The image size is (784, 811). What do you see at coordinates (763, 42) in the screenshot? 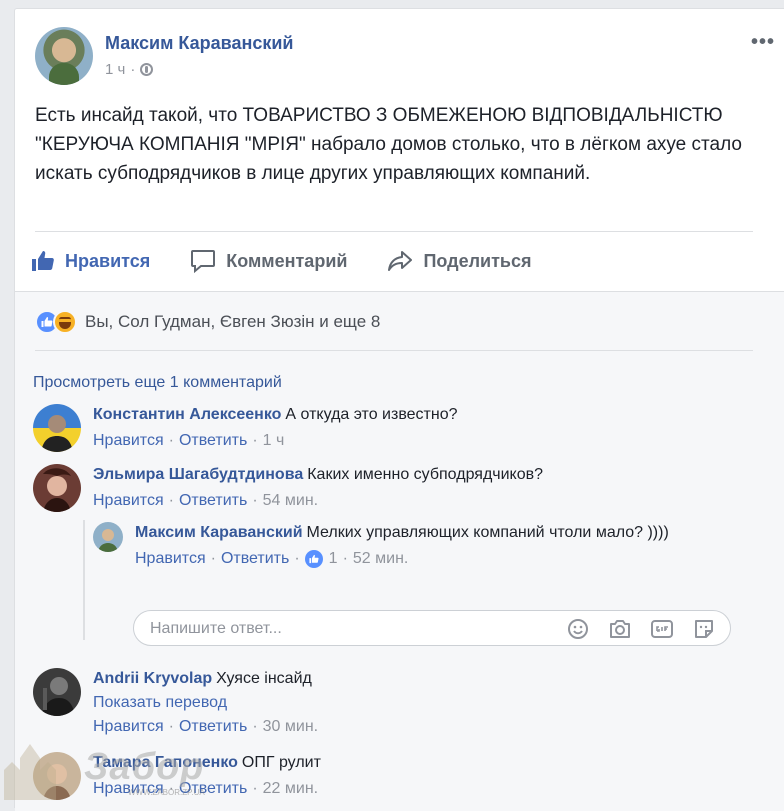
I see `more-options-icon: •••` at bounding box center [763, 42].